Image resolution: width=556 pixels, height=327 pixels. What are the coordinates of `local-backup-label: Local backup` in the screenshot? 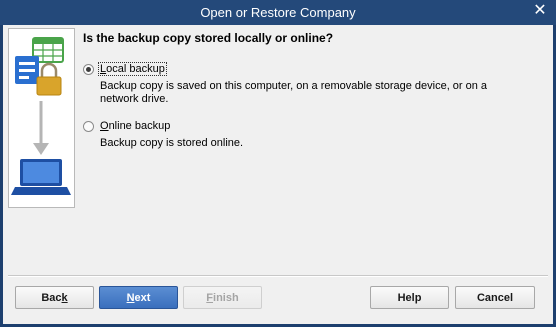 It's located at (132, 69).